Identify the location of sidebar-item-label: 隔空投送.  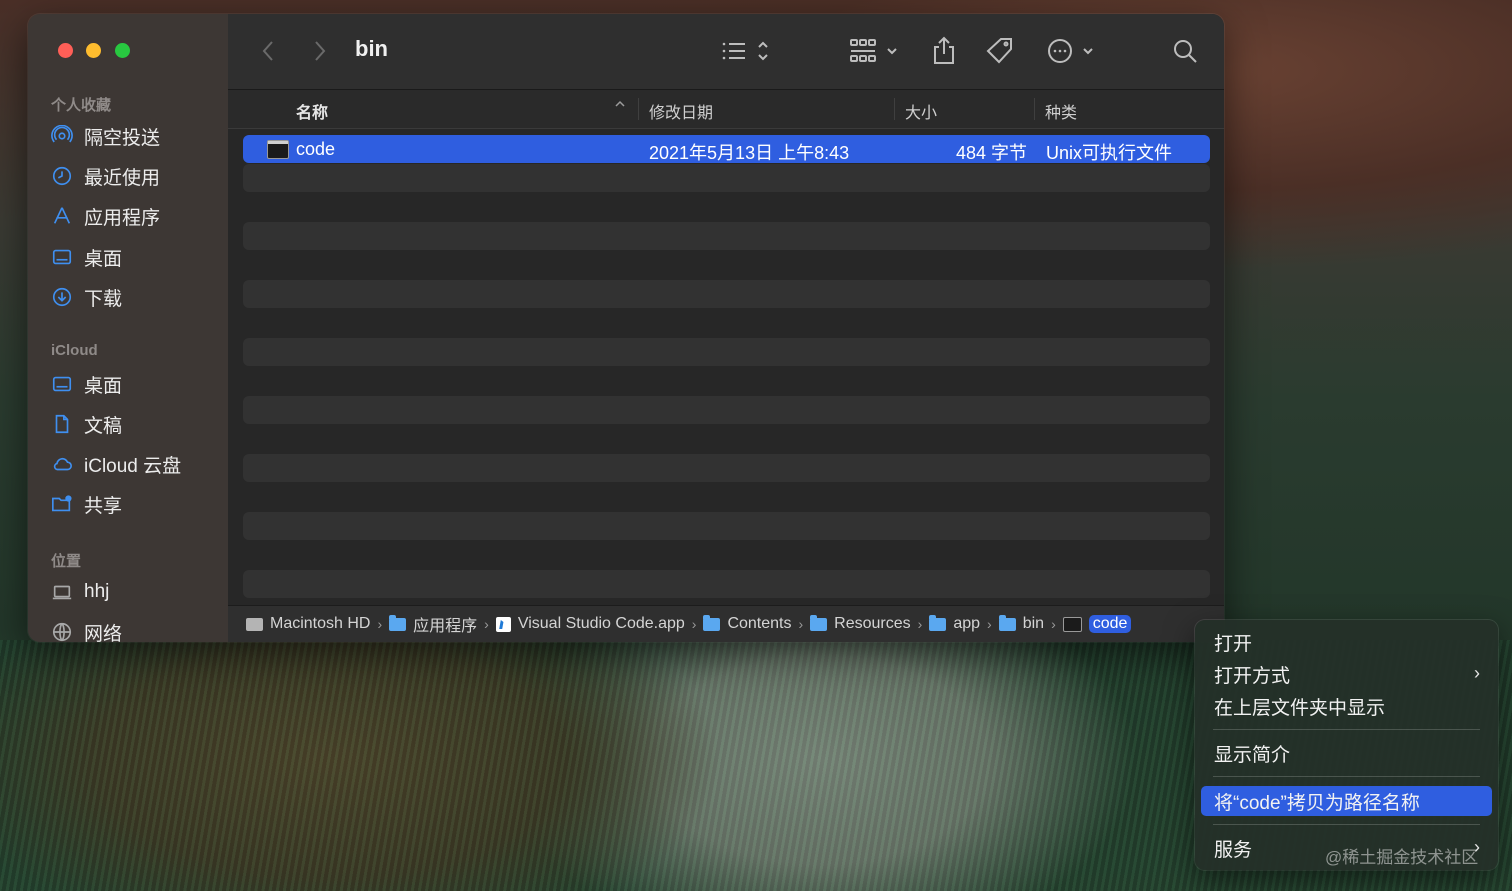
(122, 138).